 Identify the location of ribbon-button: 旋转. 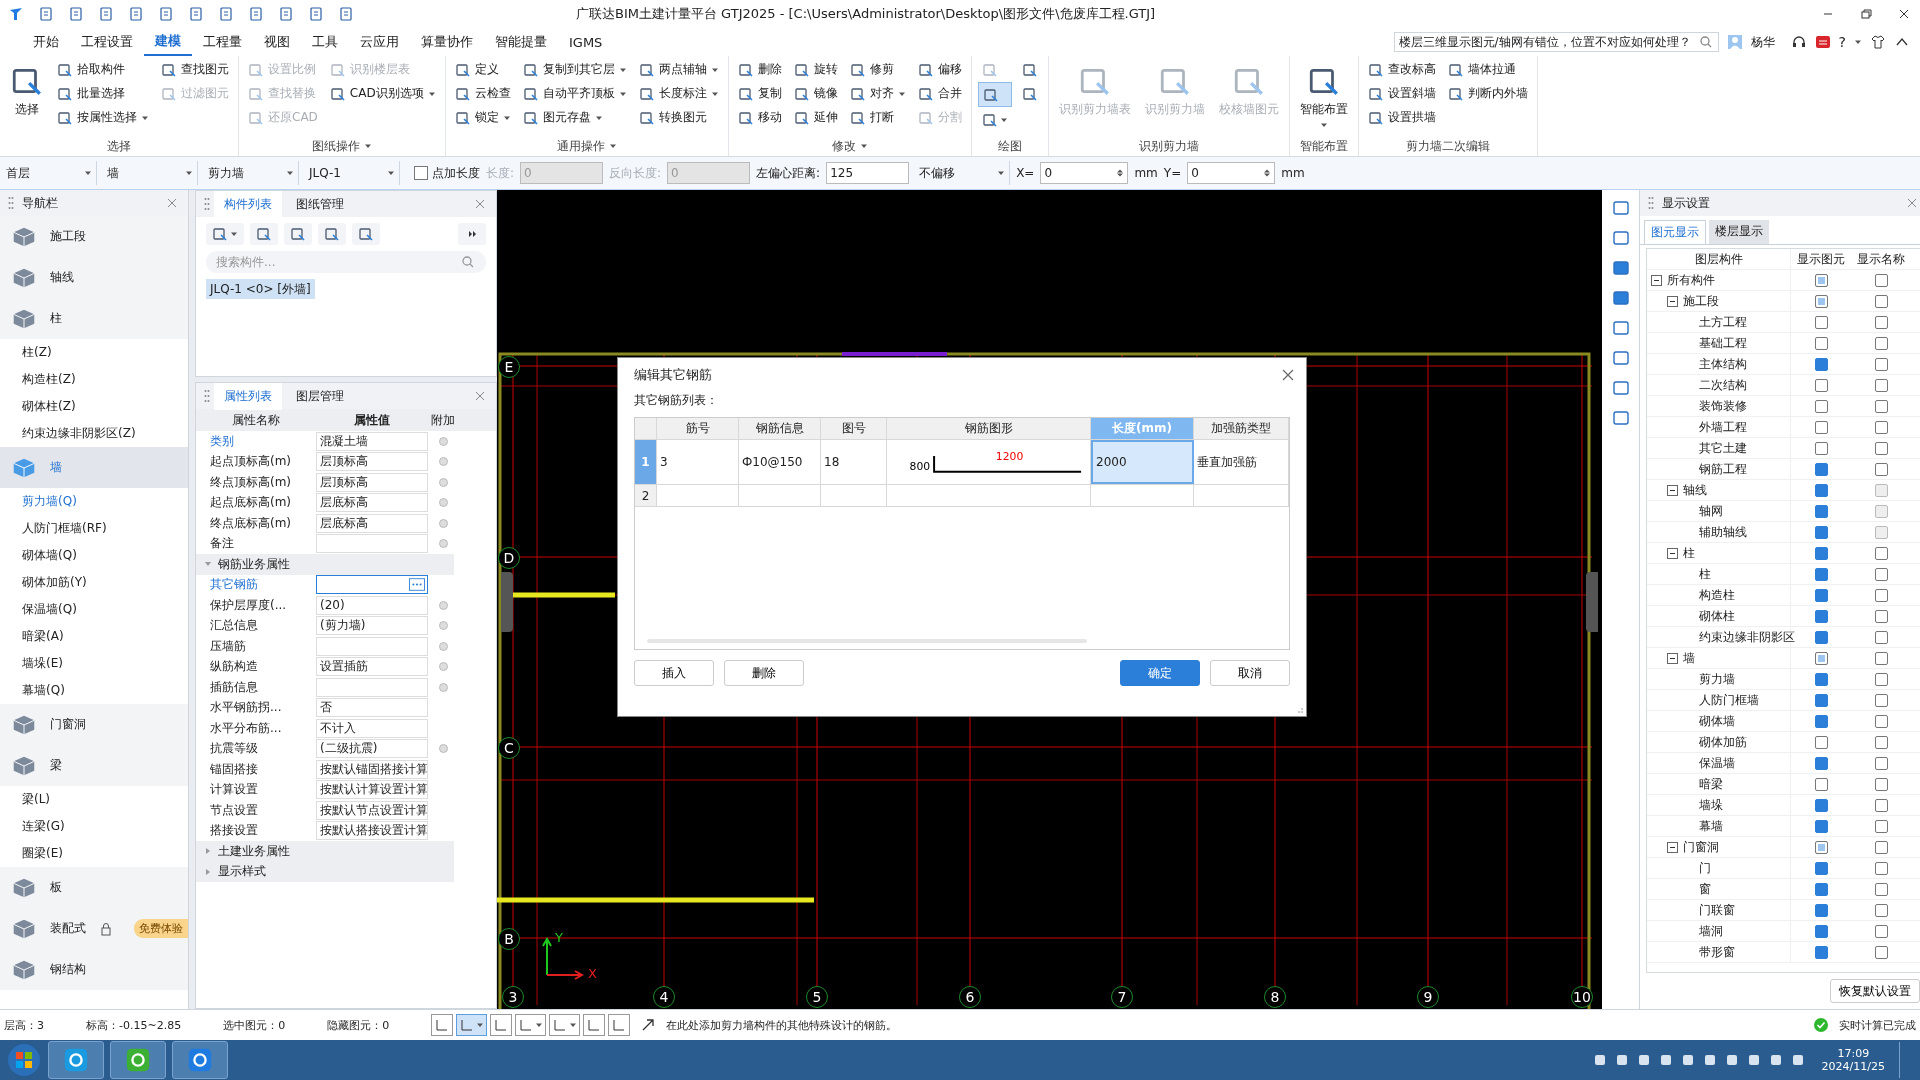
(815, 69).